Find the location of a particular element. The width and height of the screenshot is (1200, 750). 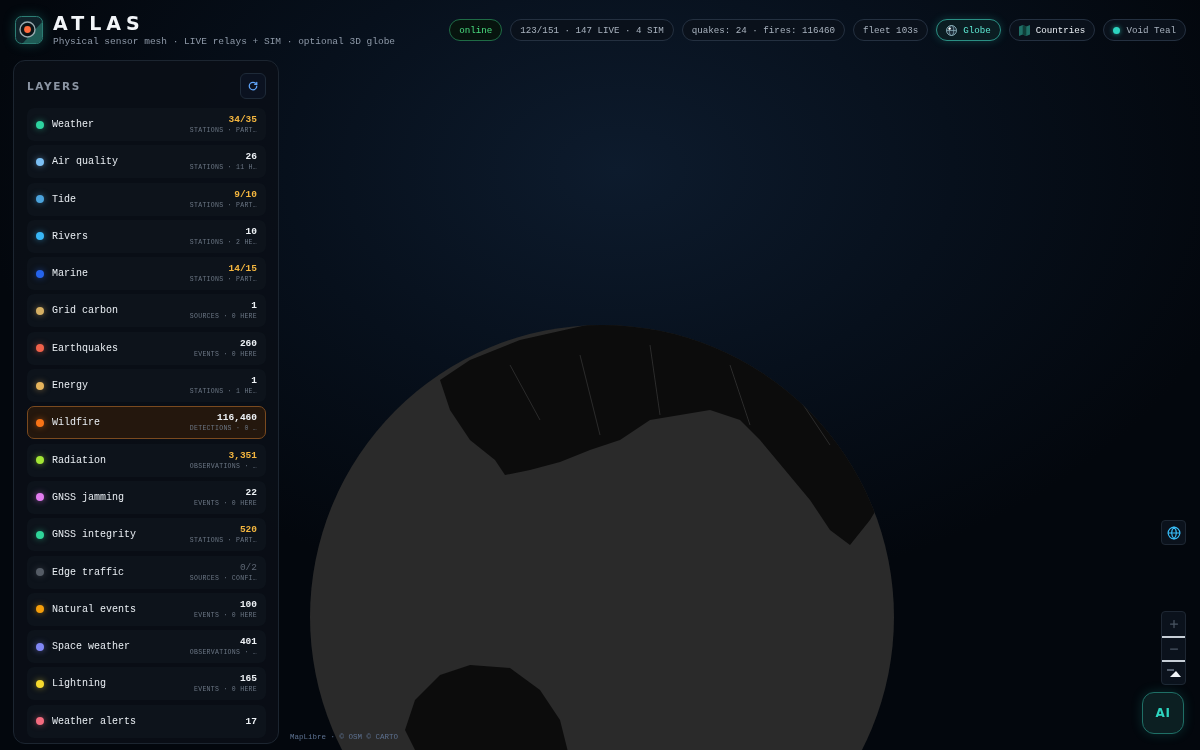

layer-name: GNSS integrity is located at coordinates (94, 535).